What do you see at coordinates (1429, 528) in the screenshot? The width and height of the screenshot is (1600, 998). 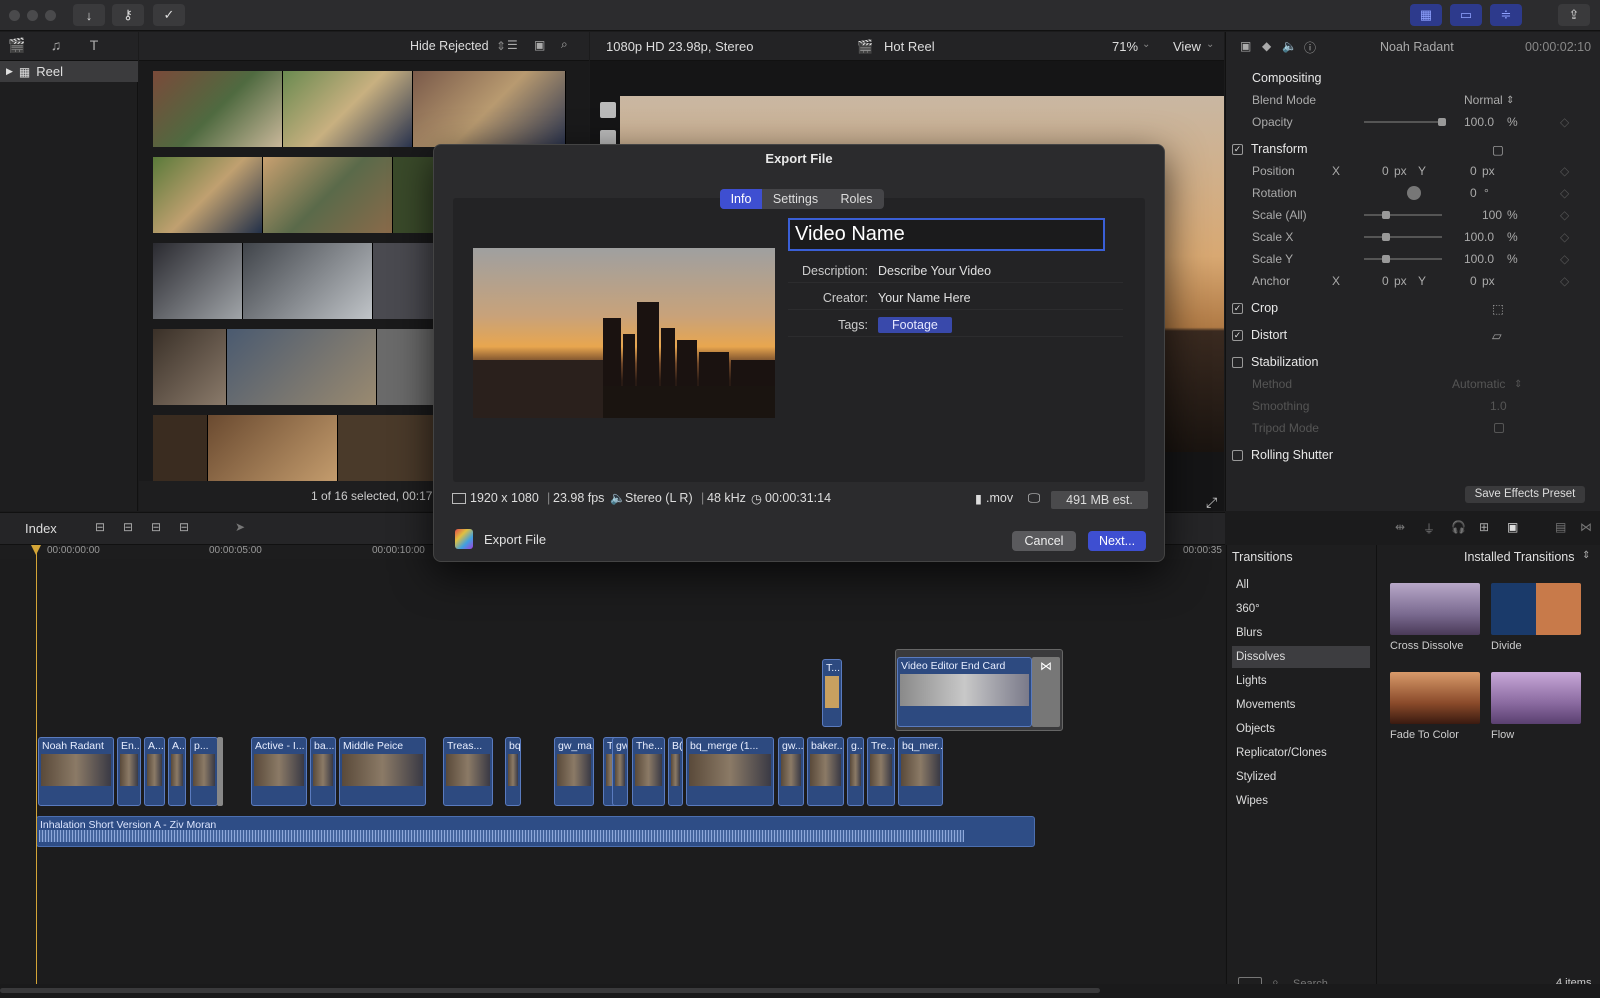 I see `audio-skimming-icon: ⏚` at bounding box center [1429, 528].